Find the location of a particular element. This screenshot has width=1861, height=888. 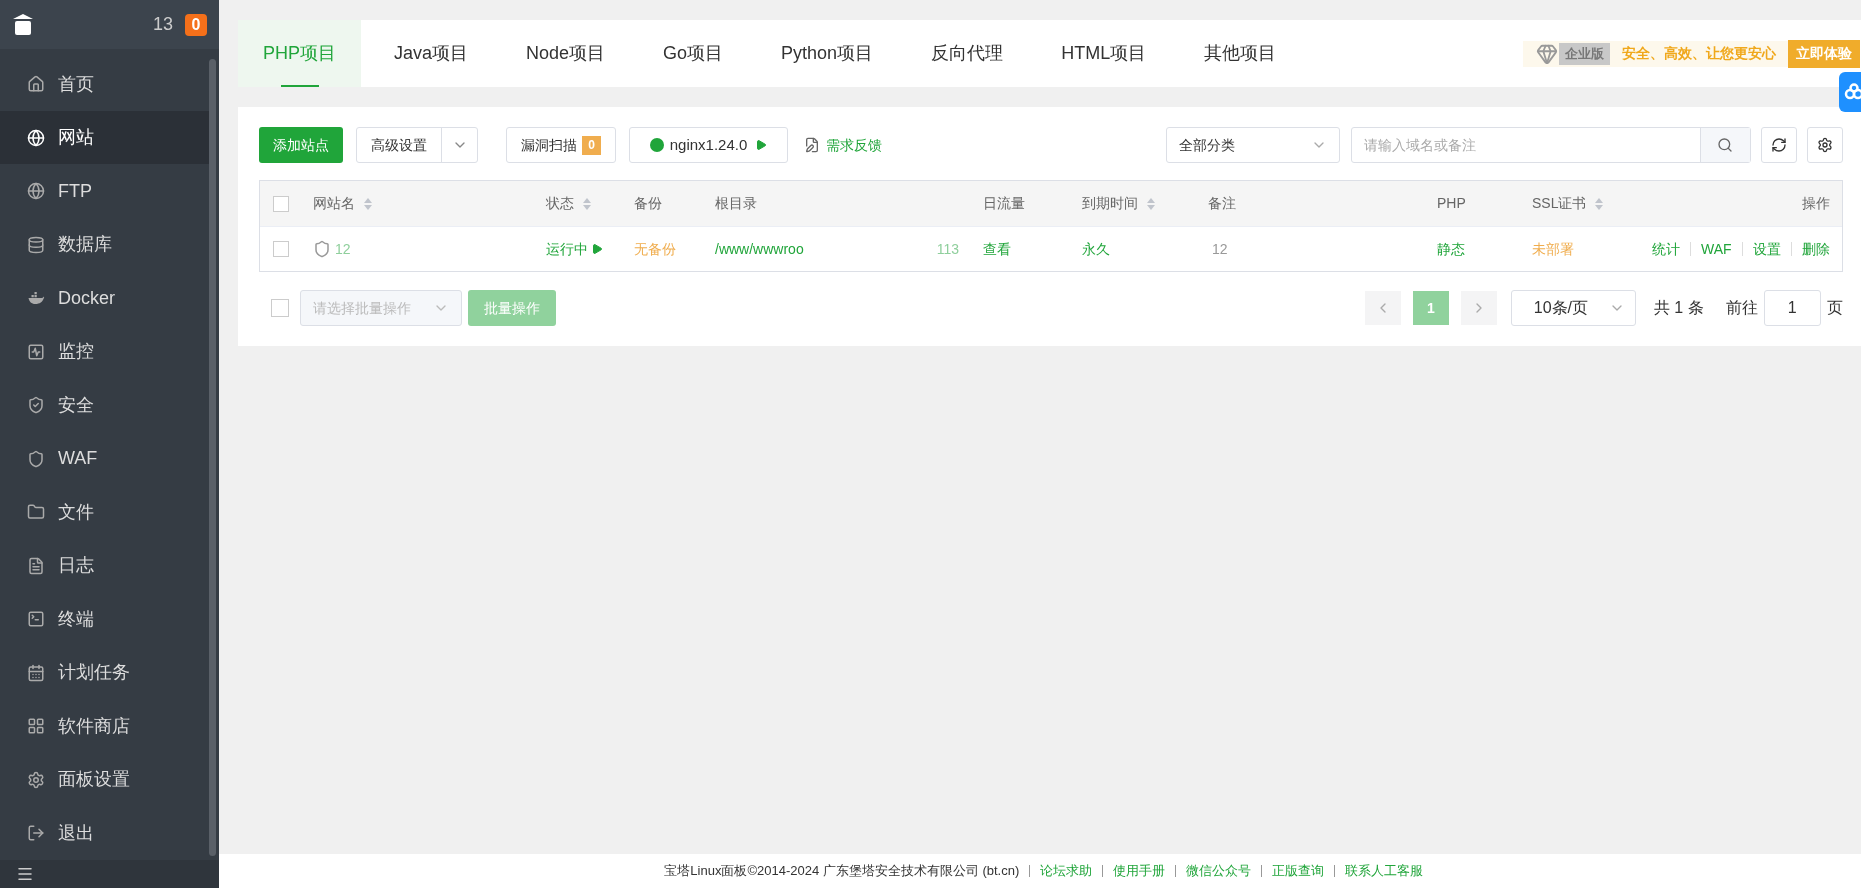

sidebar-item: 安全 is located at coordinates (104, 405).